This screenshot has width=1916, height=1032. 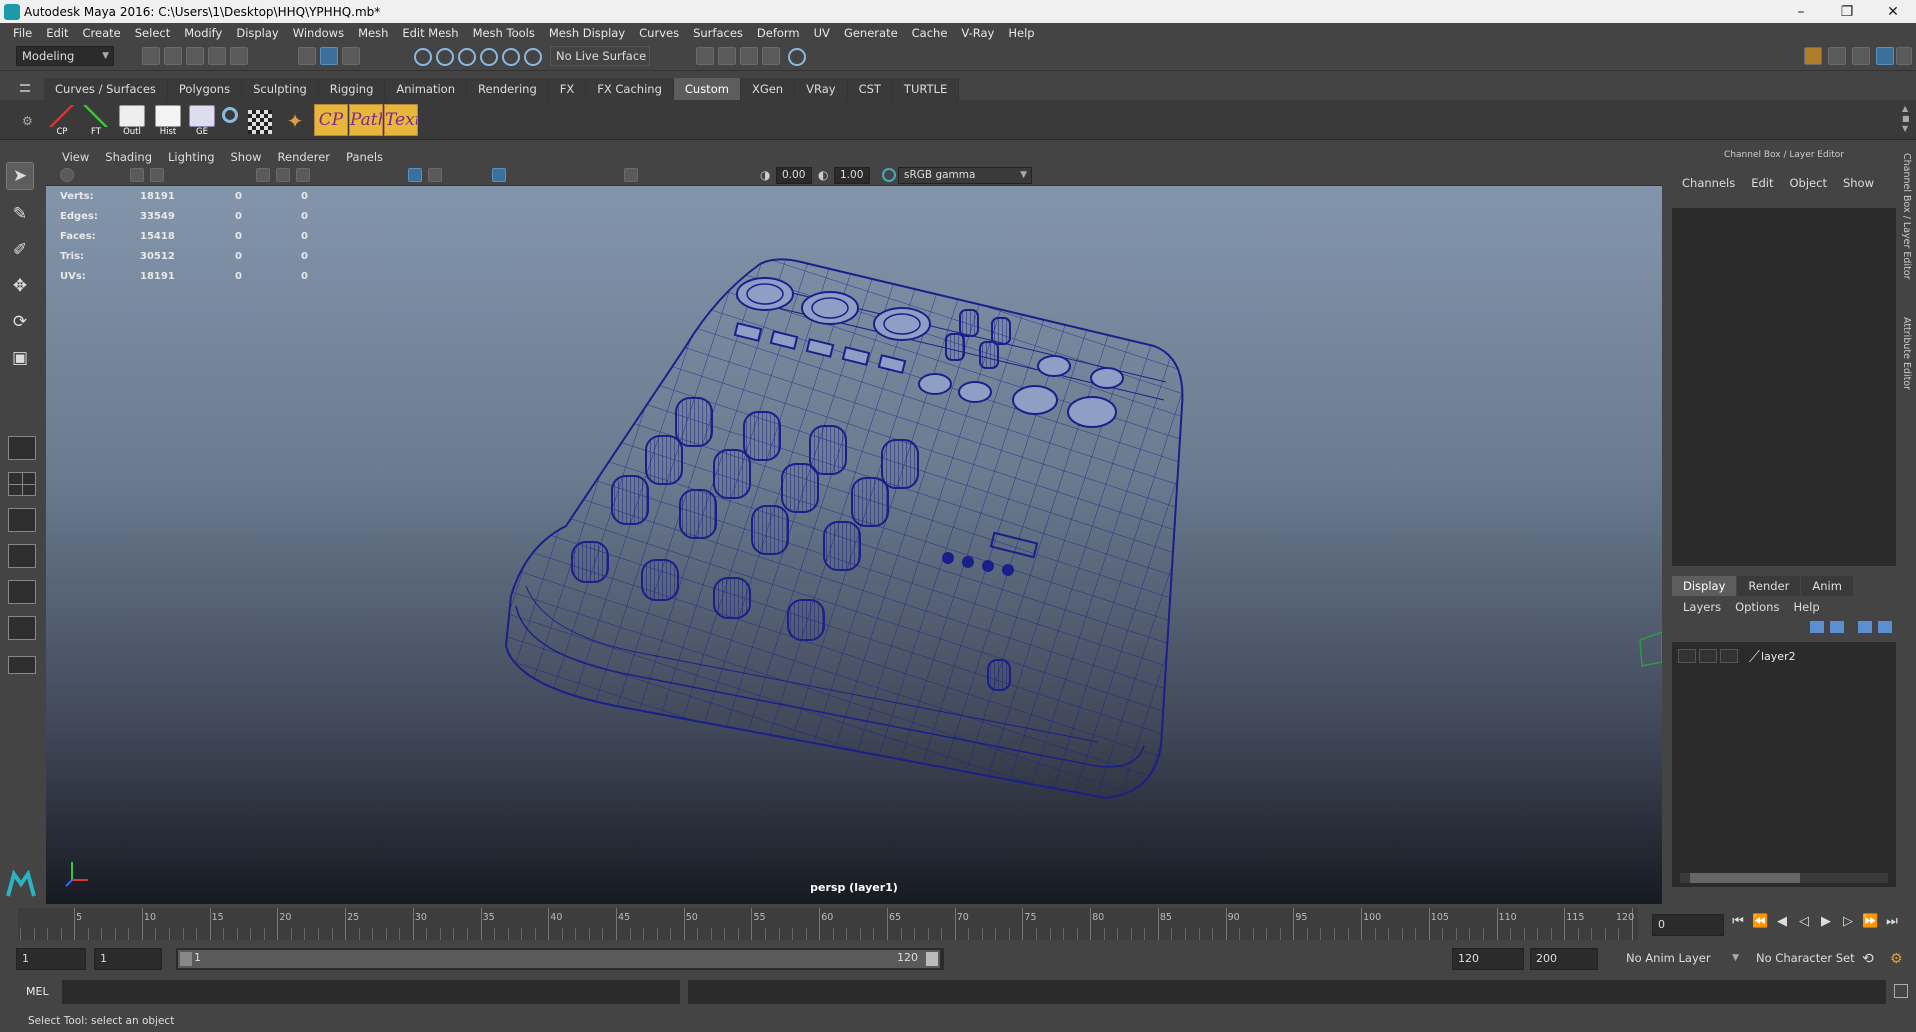 What do you see at coordinates (977, 33) in the screenshot?
I see `menu-vray: V-Ray` at bounding box center [977, 33].